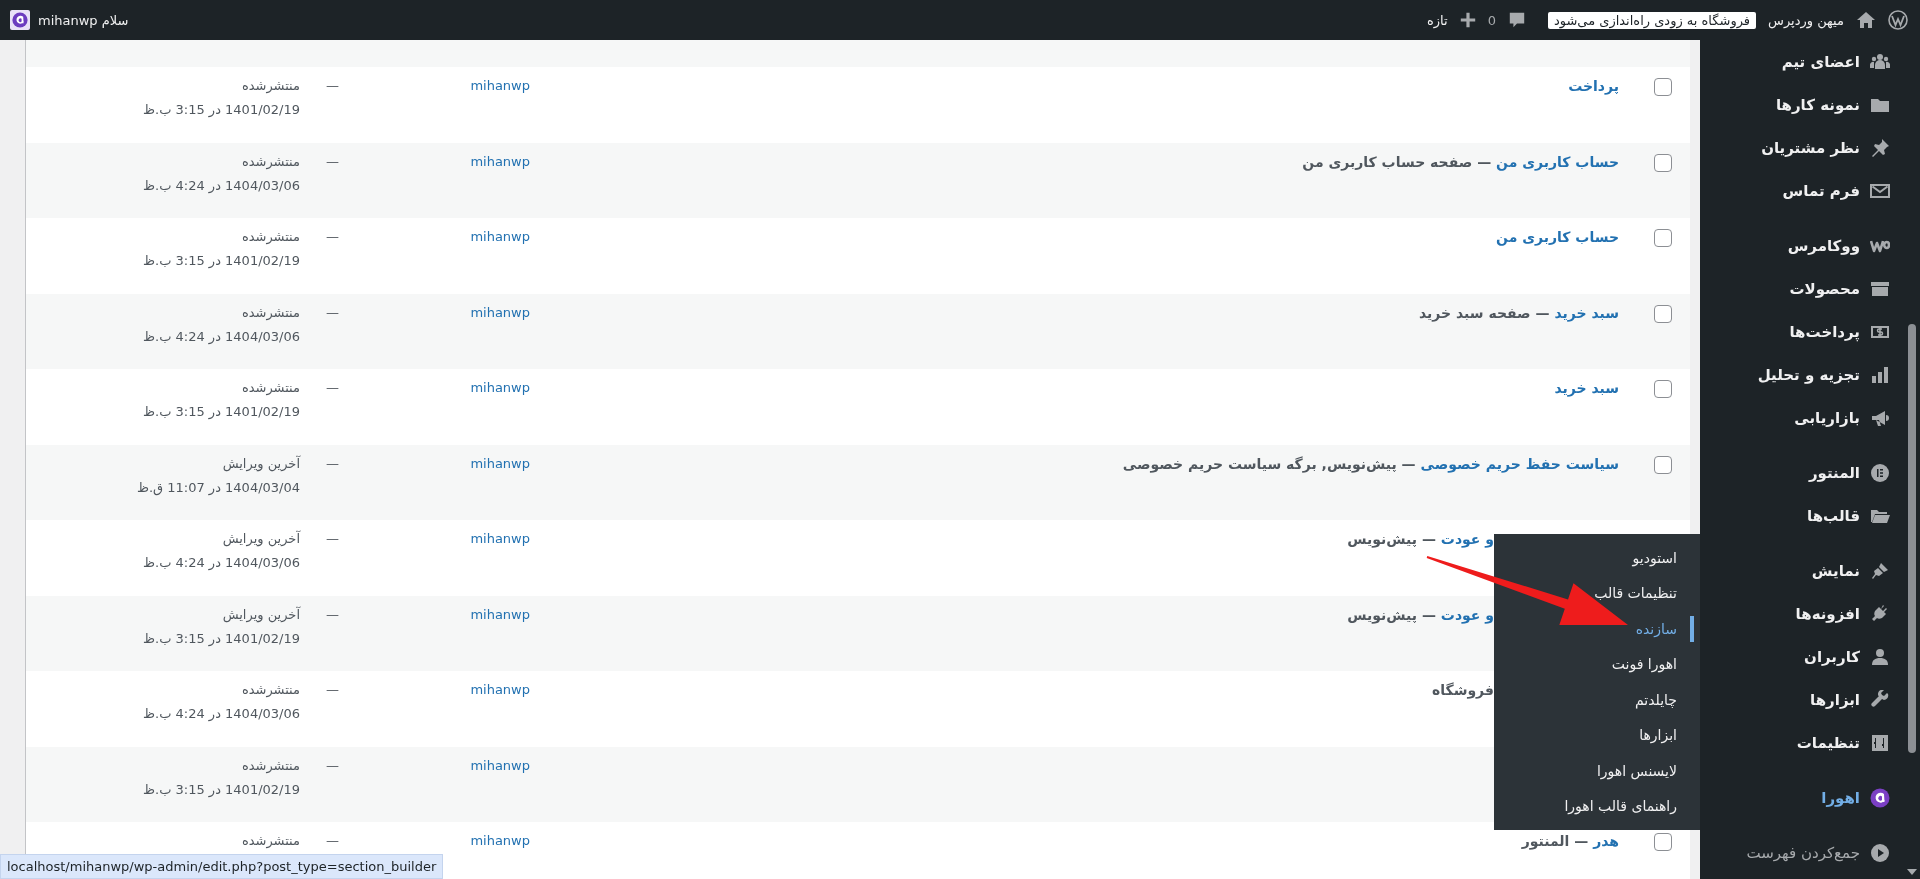 The width and height of the screenshot is (1920, 879). Describe the element at coordinates (1880, 147) in the screenshot. I see `pin-icon` at that location.